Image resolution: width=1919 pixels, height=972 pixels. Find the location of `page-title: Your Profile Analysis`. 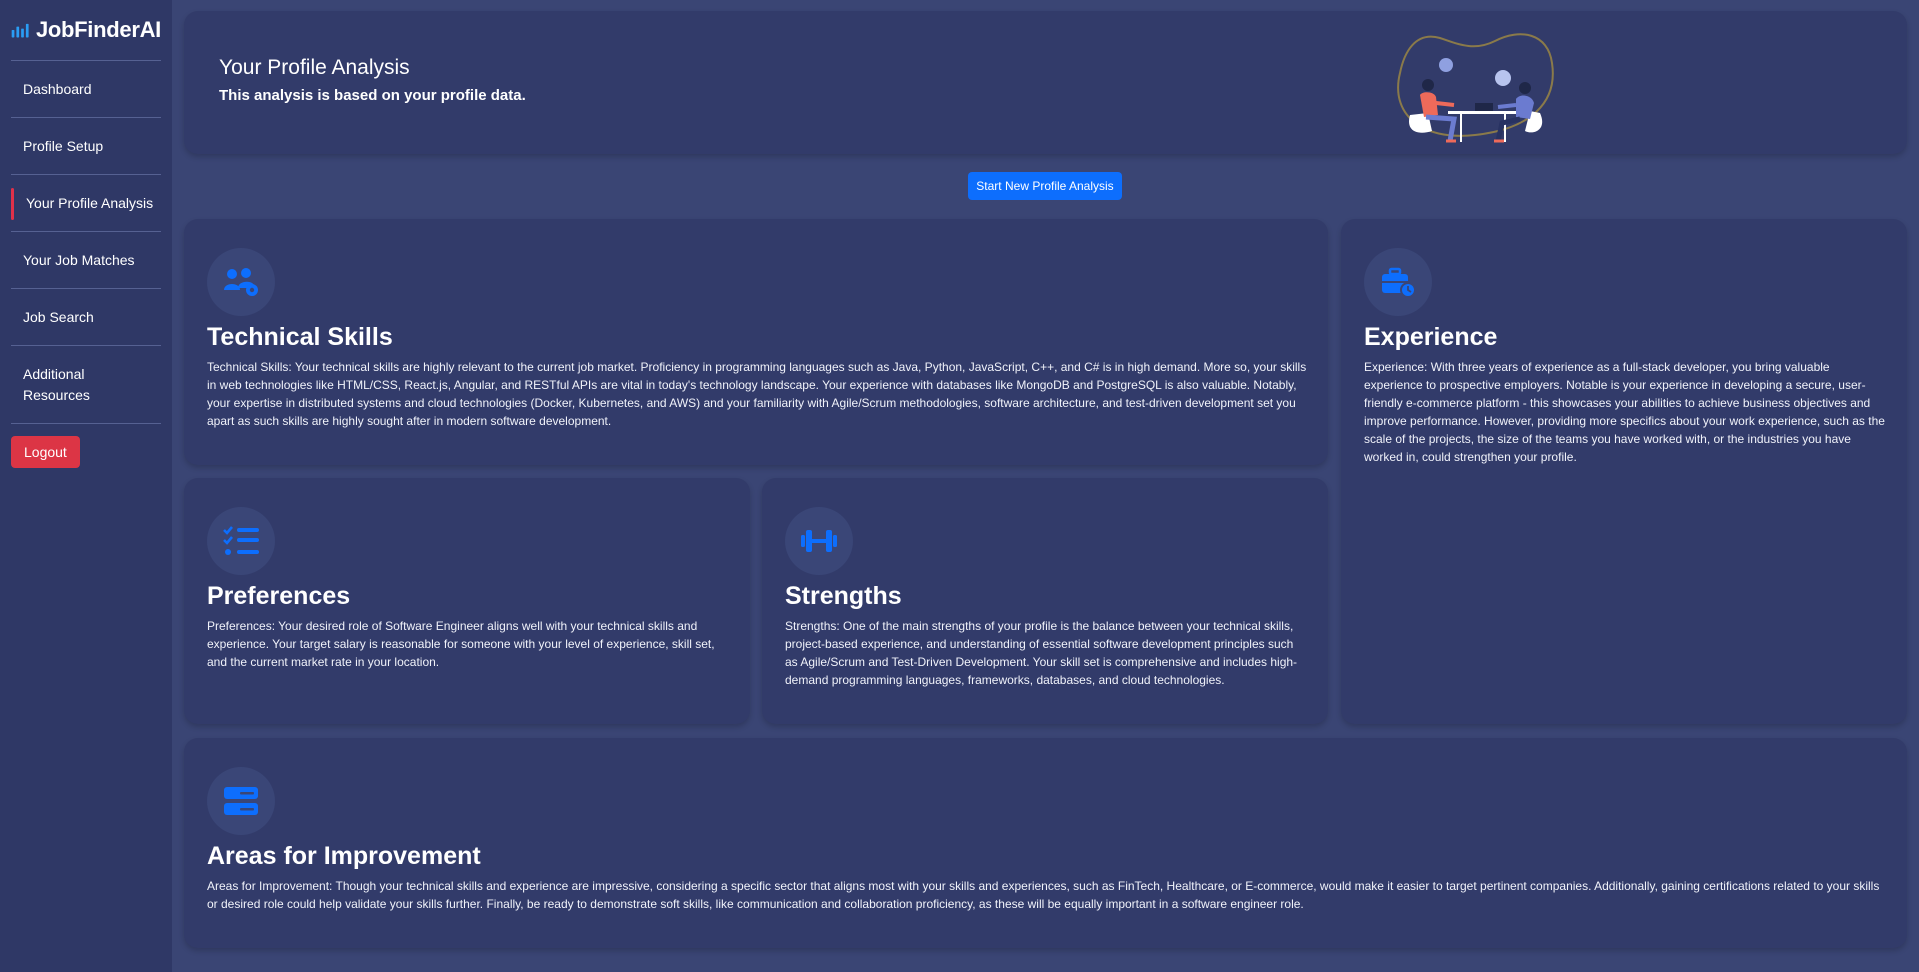

page-title: Your Profile Analysis is located at coordinates (314, 67).